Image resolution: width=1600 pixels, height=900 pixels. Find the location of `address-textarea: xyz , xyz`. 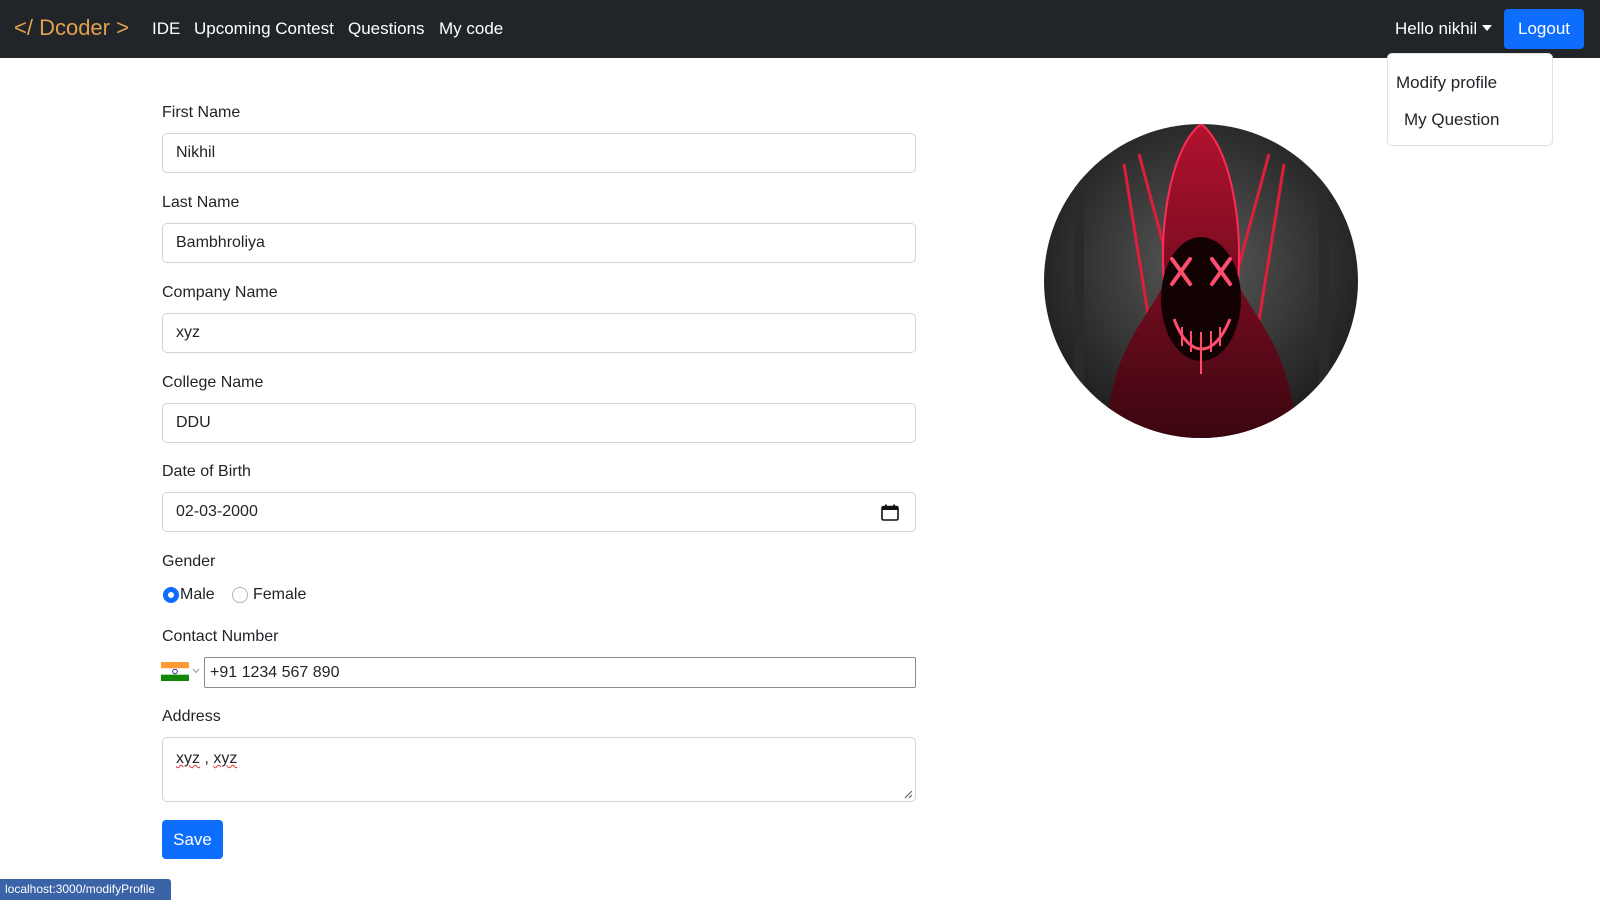

address-textarea: xyz , xyz is located at coordinates (539, 769).